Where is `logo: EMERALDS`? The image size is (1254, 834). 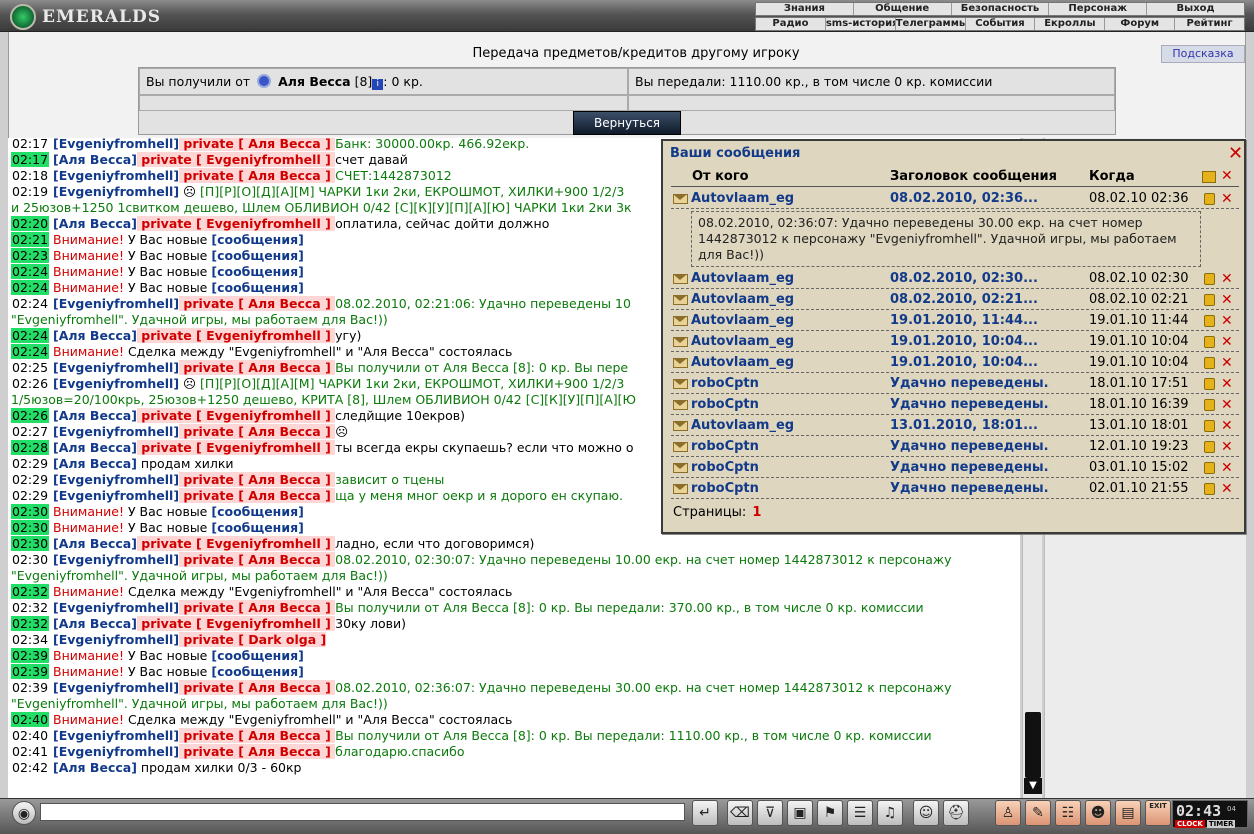
logo: EMERALDS is located at coordinates (95, 17).